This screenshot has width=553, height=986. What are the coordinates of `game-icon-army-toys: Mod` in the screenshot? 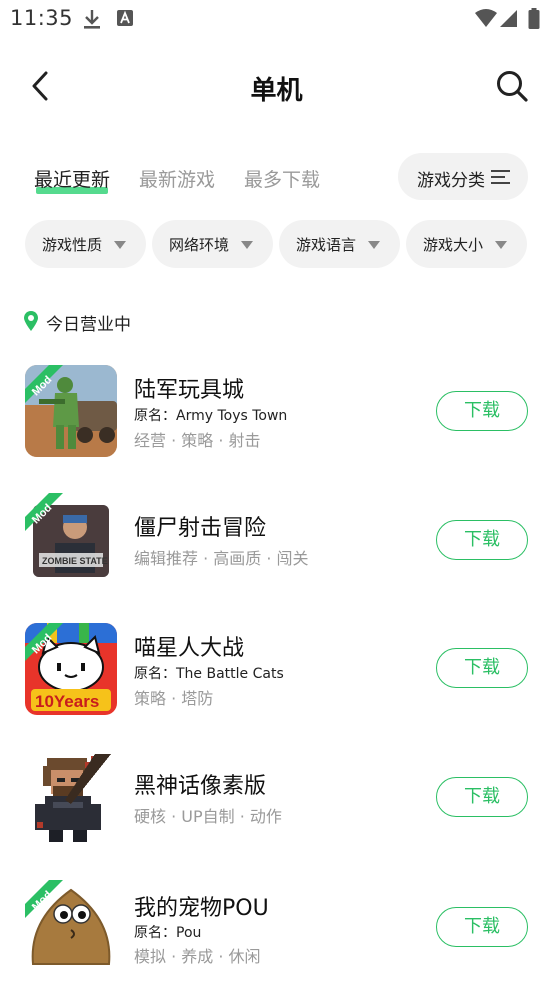 It's located at (71, 411).